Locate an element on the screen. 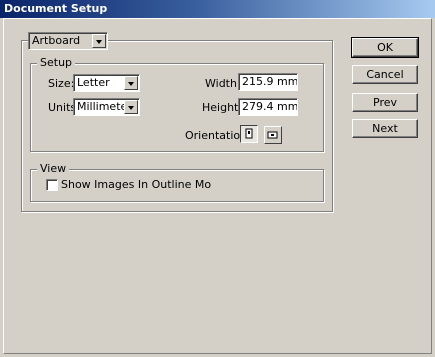  landscape-button is located at coordinates (273, 135).